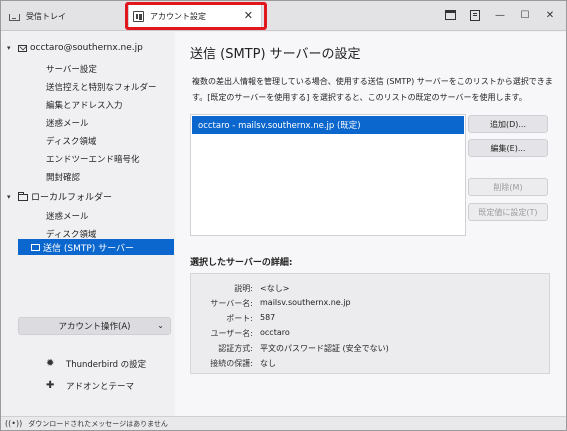  I want to click on detail-row: ポート: 587, so click(371, 320).